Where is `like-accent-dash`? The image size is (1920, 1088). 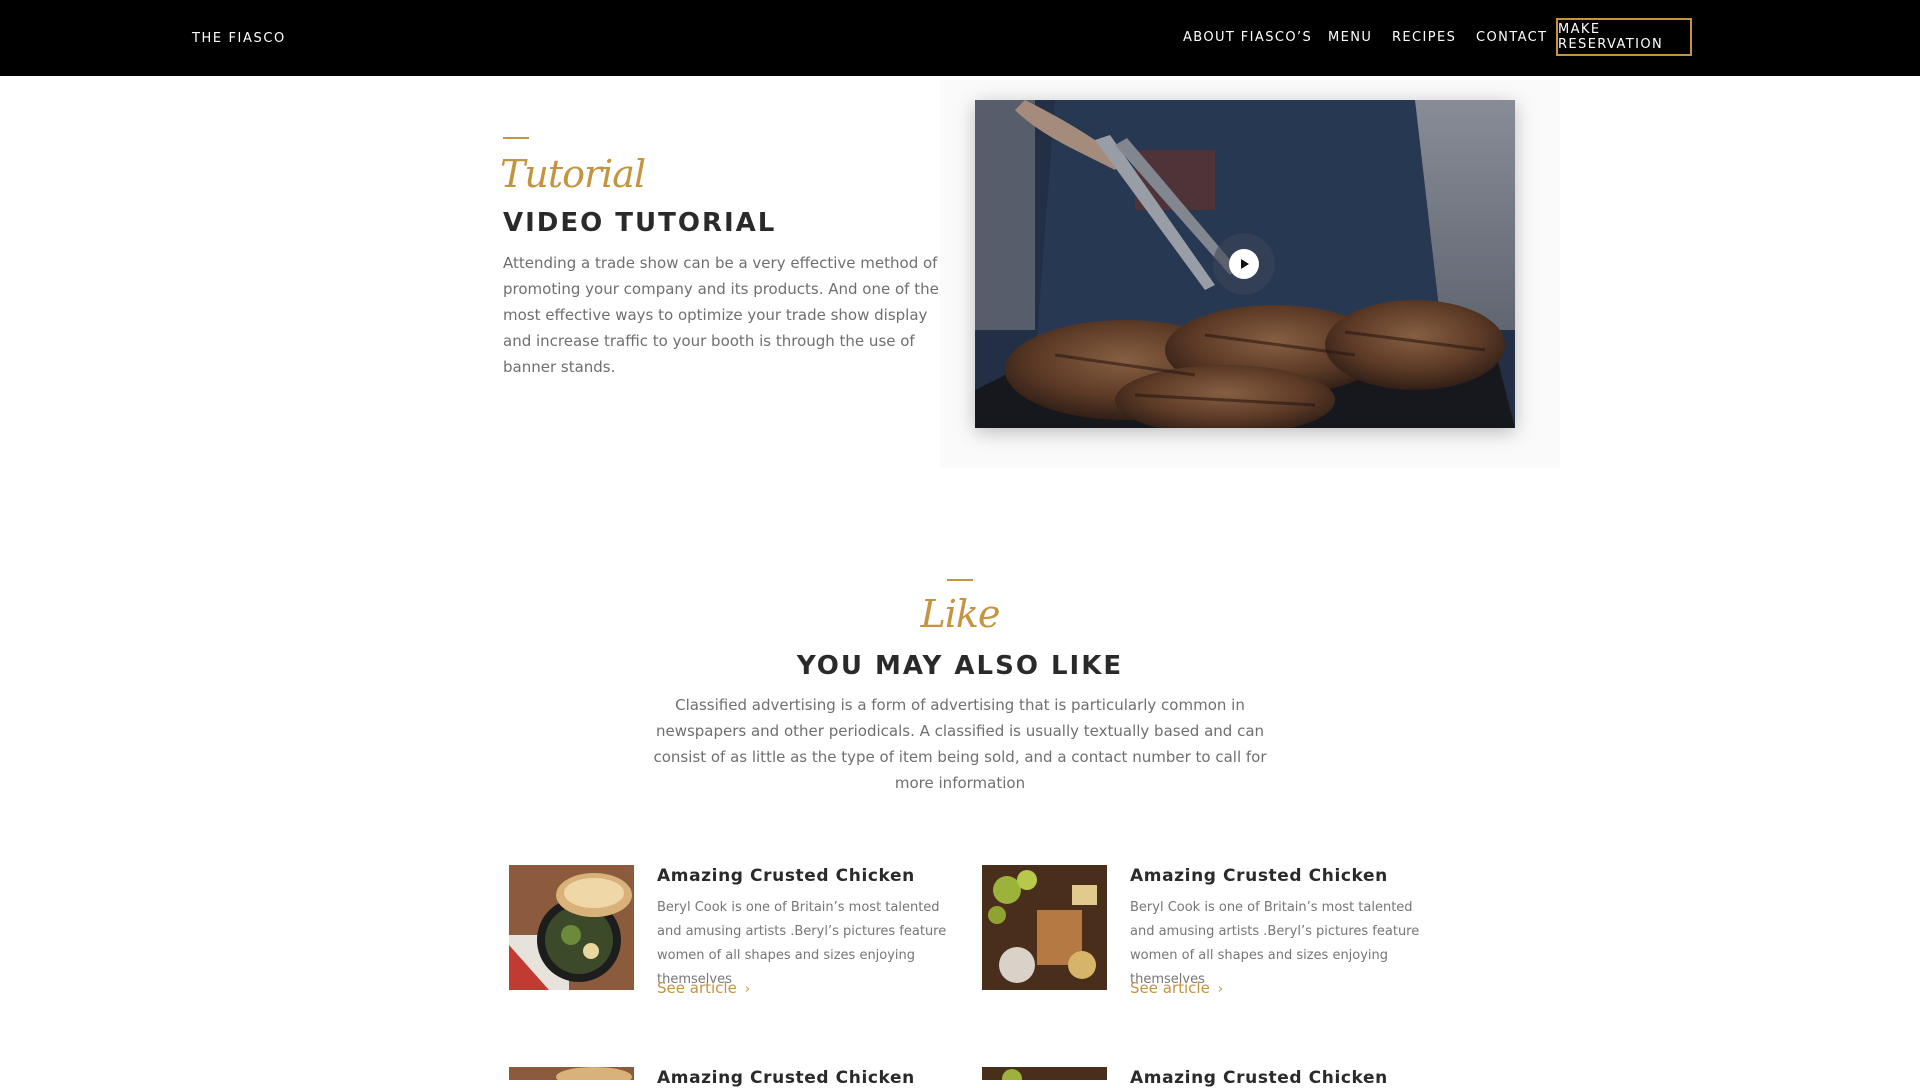 like-accent-dash is located at coordinates (960, 580).